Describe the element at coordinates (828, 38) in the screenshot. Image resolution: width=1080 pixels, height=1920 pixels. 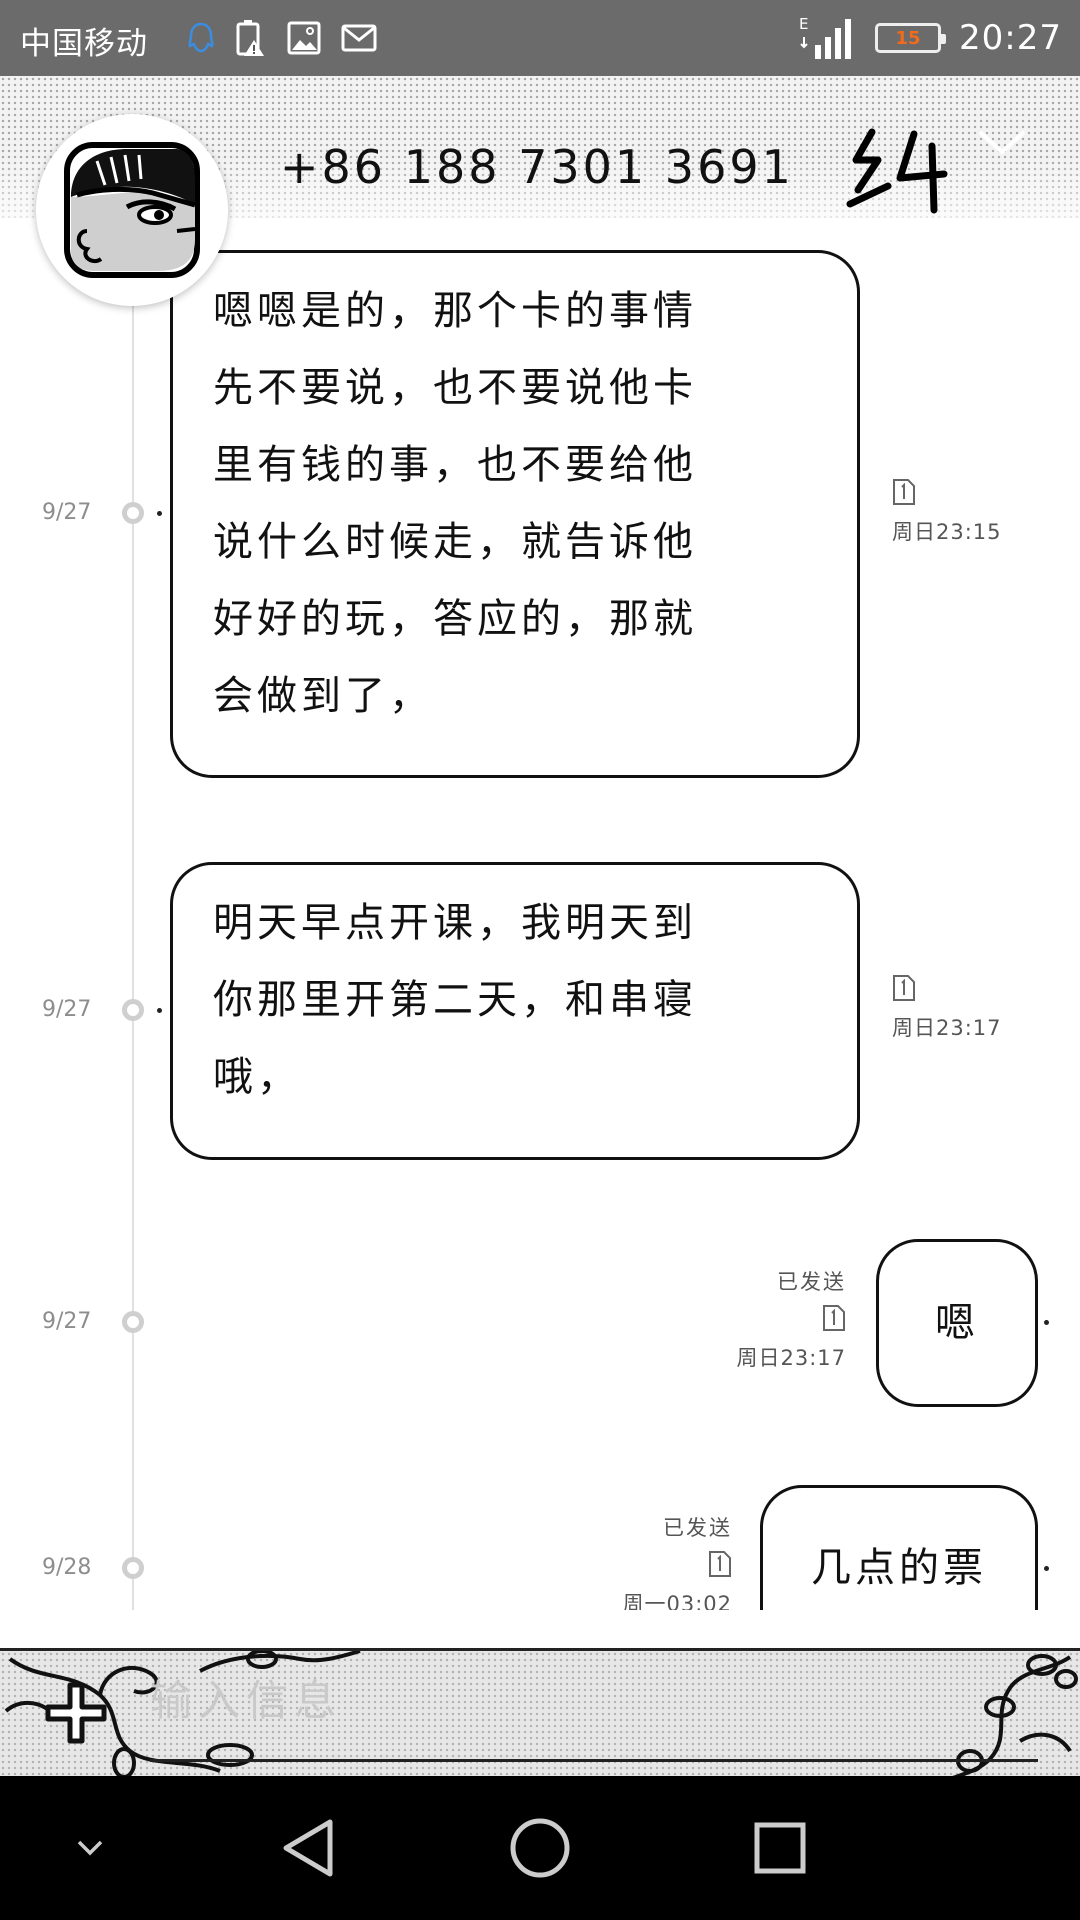
I see `signal-icon: E` at that location.